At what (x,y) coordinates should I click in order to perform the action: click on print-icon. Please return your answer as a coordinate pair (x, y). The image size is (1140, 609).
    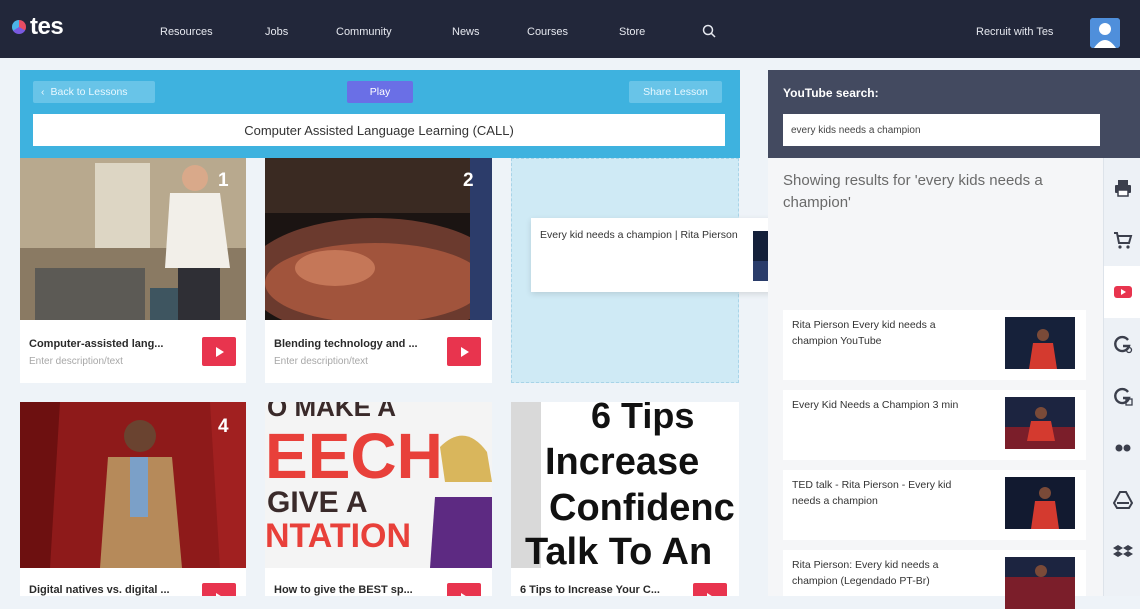
    Looking at the image, I should click on (1122, 188).